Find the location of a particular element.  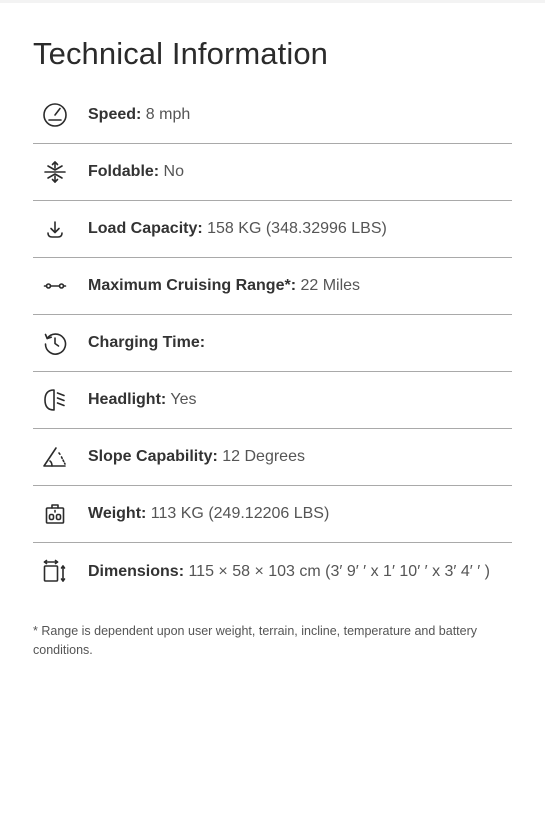

weight-scale-icon is located at coordinates (55, 514).